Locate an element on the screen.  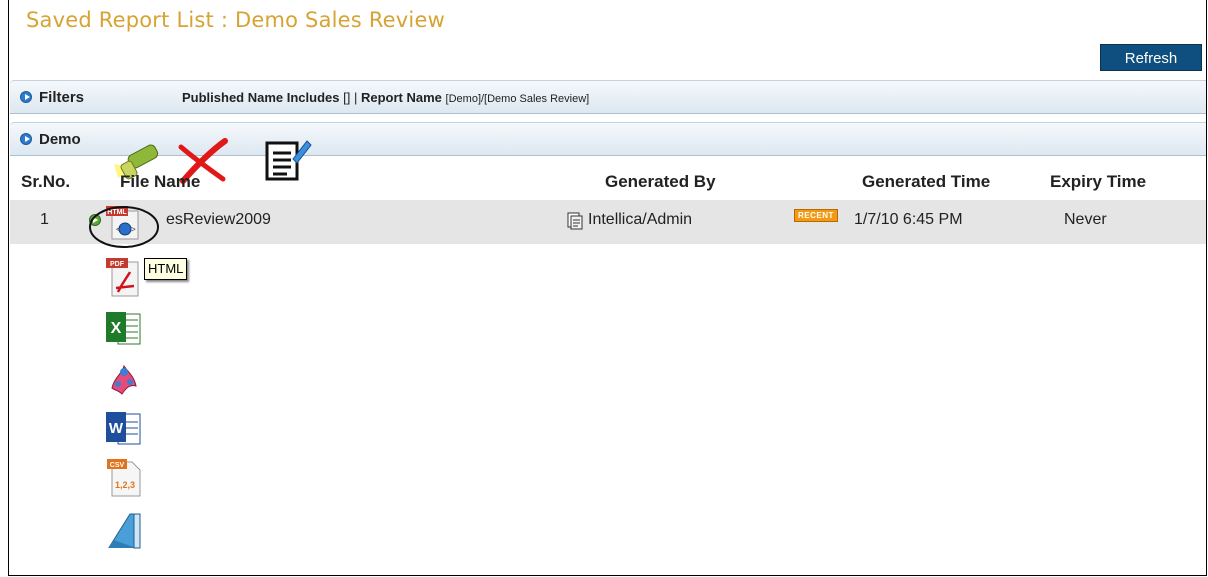
row-generated-by: Intellica/Admin is located at coordinates (640, 219).